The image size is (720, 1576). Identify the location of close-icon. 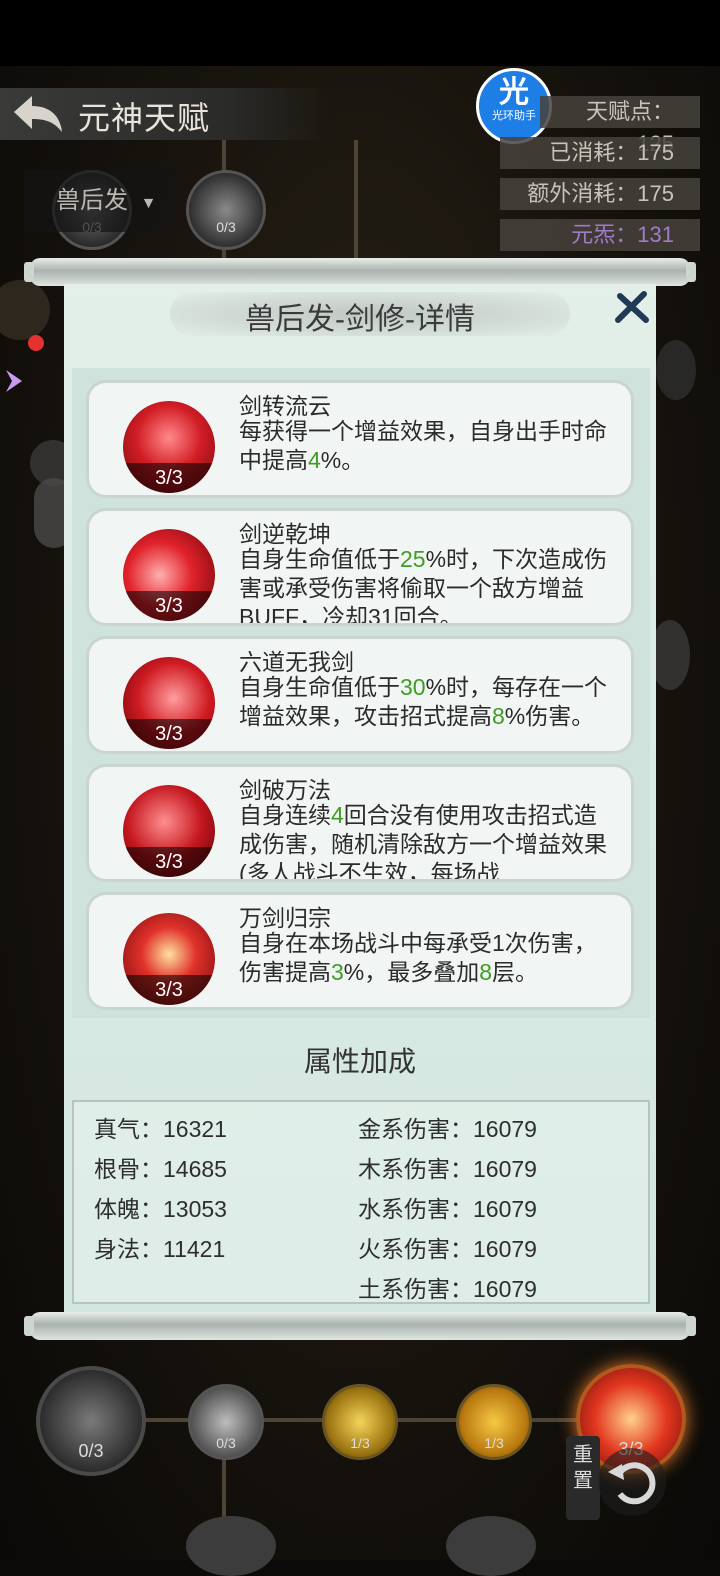
(632, 308).